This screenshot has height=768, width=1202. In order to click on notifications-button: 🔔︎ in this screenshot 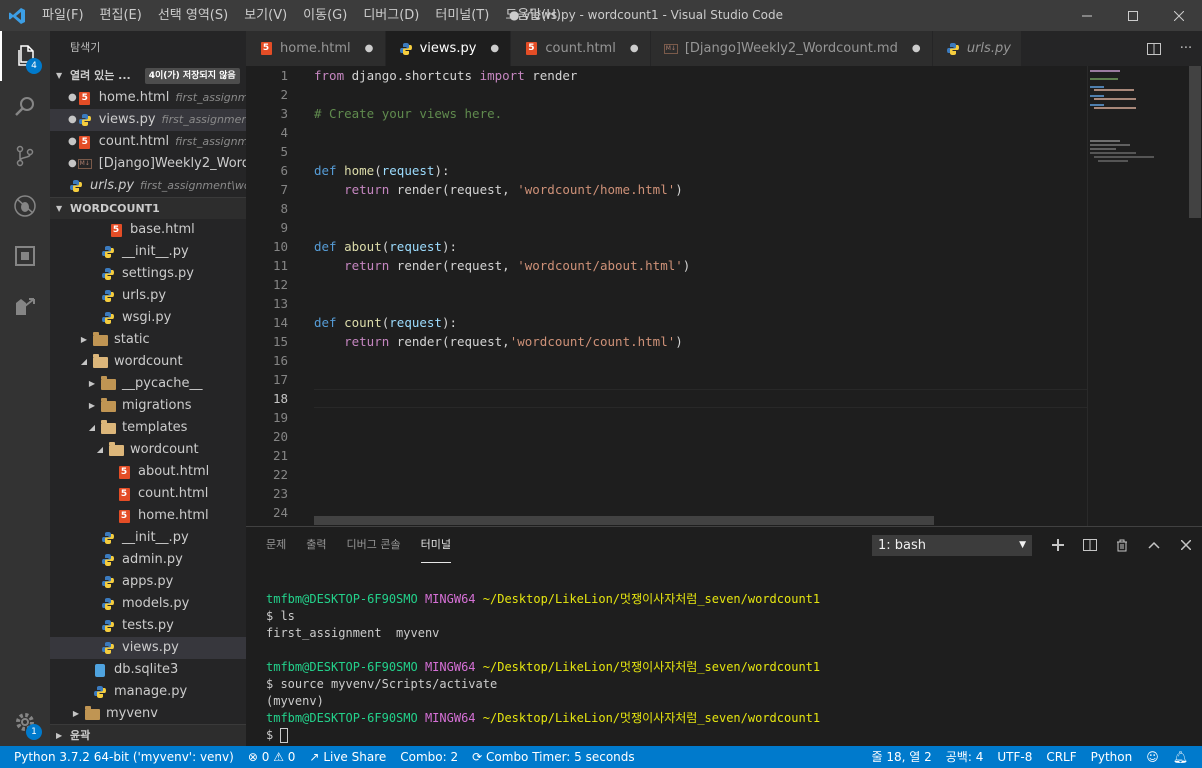, I will do `click(1184, 757)`.